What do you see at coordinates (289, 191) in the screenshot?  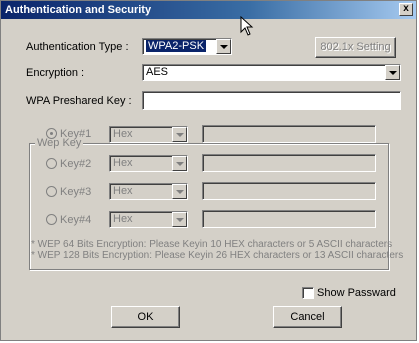 I see `key3-input` at bounding box center [289, 191].